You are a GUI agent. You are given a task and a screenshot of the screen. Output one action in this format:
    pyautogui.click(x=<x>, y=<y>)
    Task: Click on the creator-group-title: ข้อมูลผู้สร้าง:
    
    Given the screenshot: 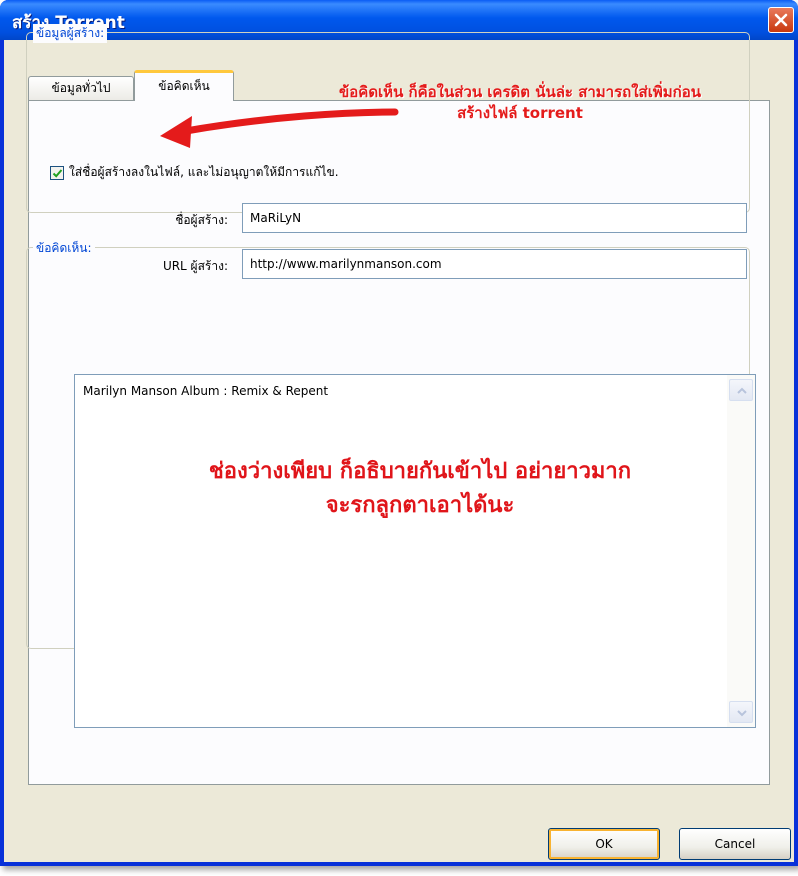 What is the action you would take?
    pyautogui.click(x=70, y=33)
    